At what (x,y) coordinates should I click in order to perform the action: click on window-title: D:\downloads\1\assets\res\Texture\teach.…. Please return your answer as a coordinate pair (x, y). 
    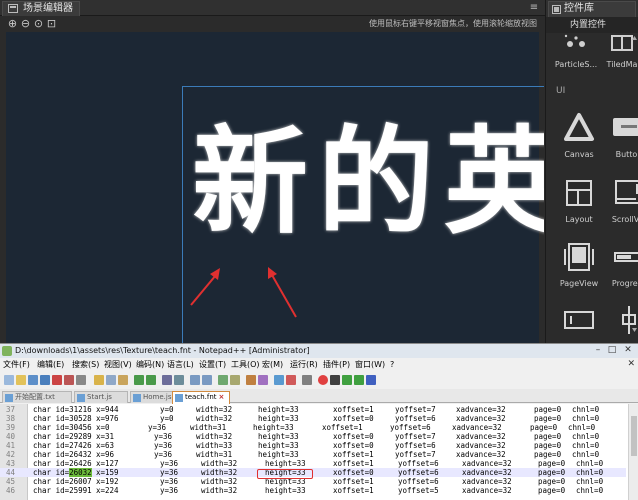
    Looking at the image, I should click on (162, 350).